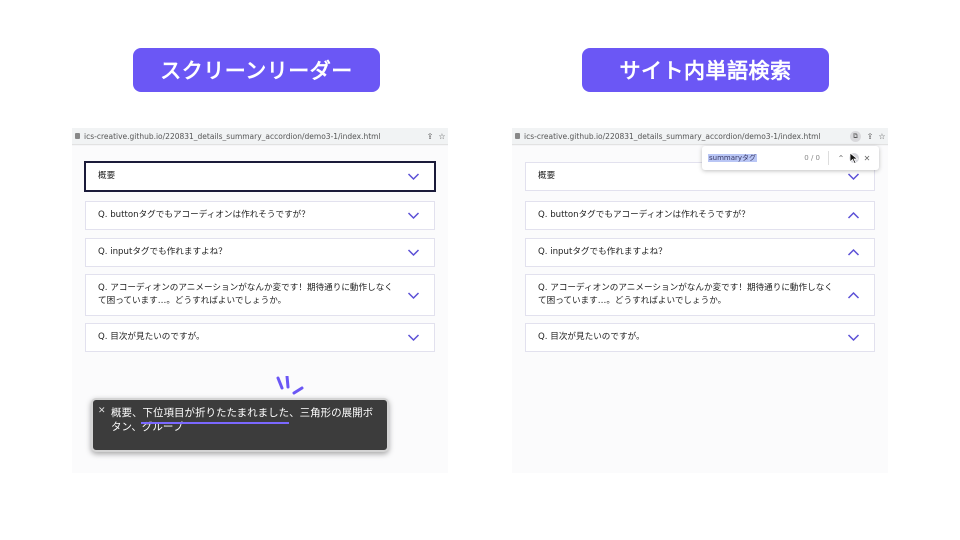 Image resolution: width=960 pixels, height=540 pixels. Describe the element at coordinates (855, 136) in the screenshot. I see `find-indicator-icon: ⧉` at that location.